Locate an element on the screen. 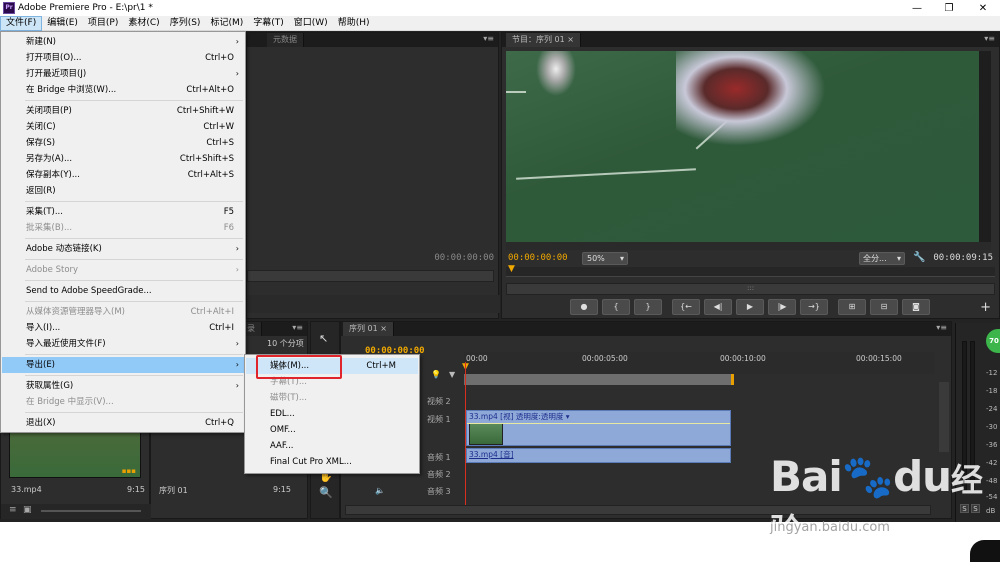 The width and height of the screenshot is (1000, 562). menu-item-label: 打开最近项目(J) is located at coordinates (56, 74).